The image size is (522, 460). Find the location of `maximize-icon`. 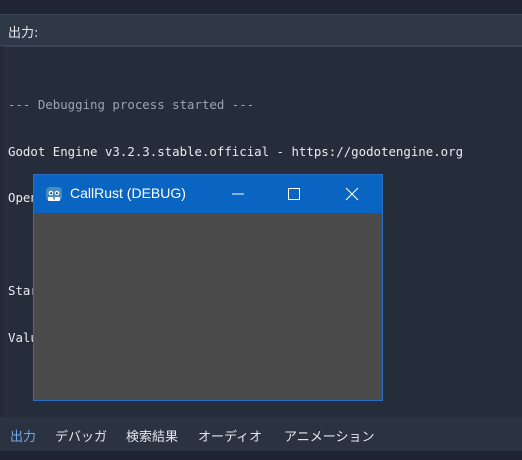

maximize-icon is located at coordinates (294, 194).